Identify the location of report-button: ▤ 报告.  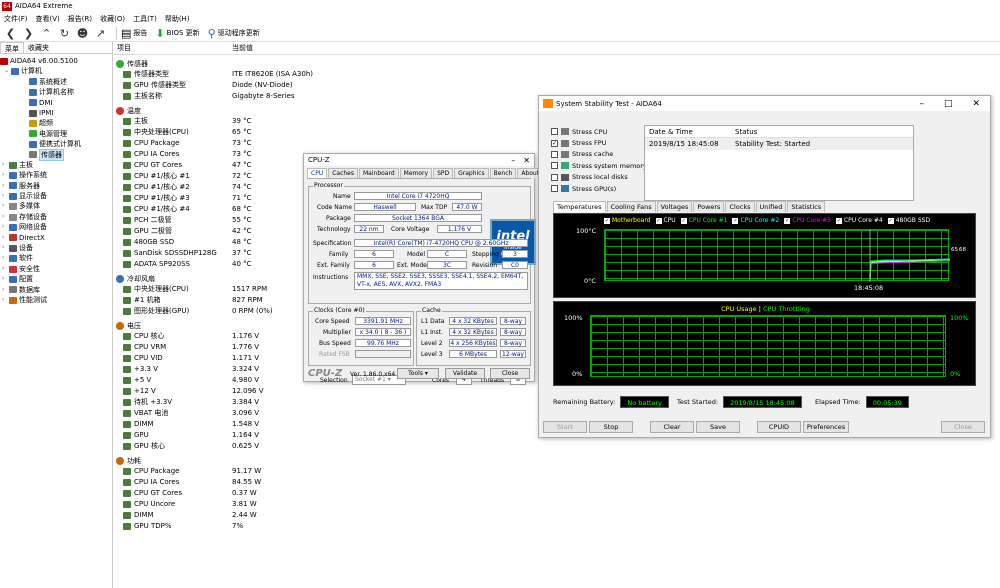
(134, 33).